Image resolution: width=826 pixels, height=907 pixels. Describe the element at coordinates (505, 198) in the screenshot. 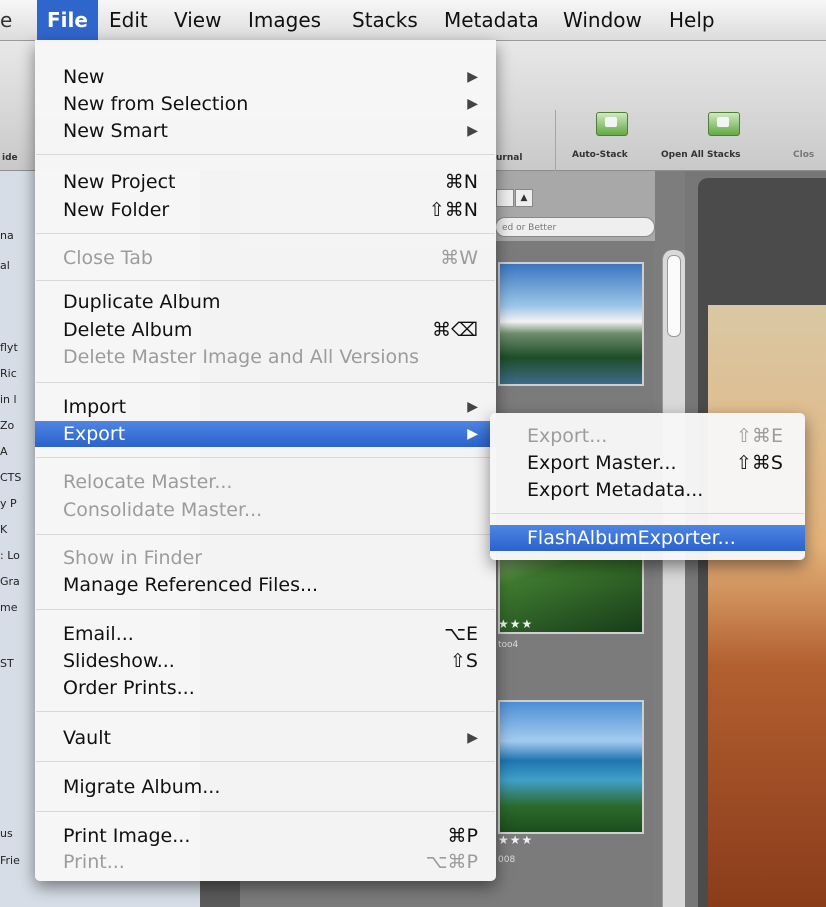

I see `view-option-button` at that location.